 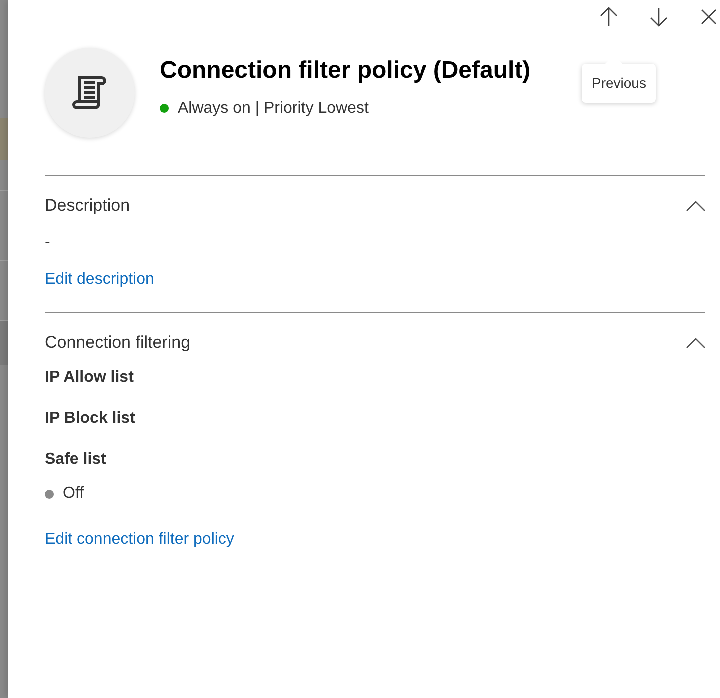 What do you see at coordinates (90, 378) in the screenshot?
I see `field-label: IP Allow list` at bounding box center [90, 378].